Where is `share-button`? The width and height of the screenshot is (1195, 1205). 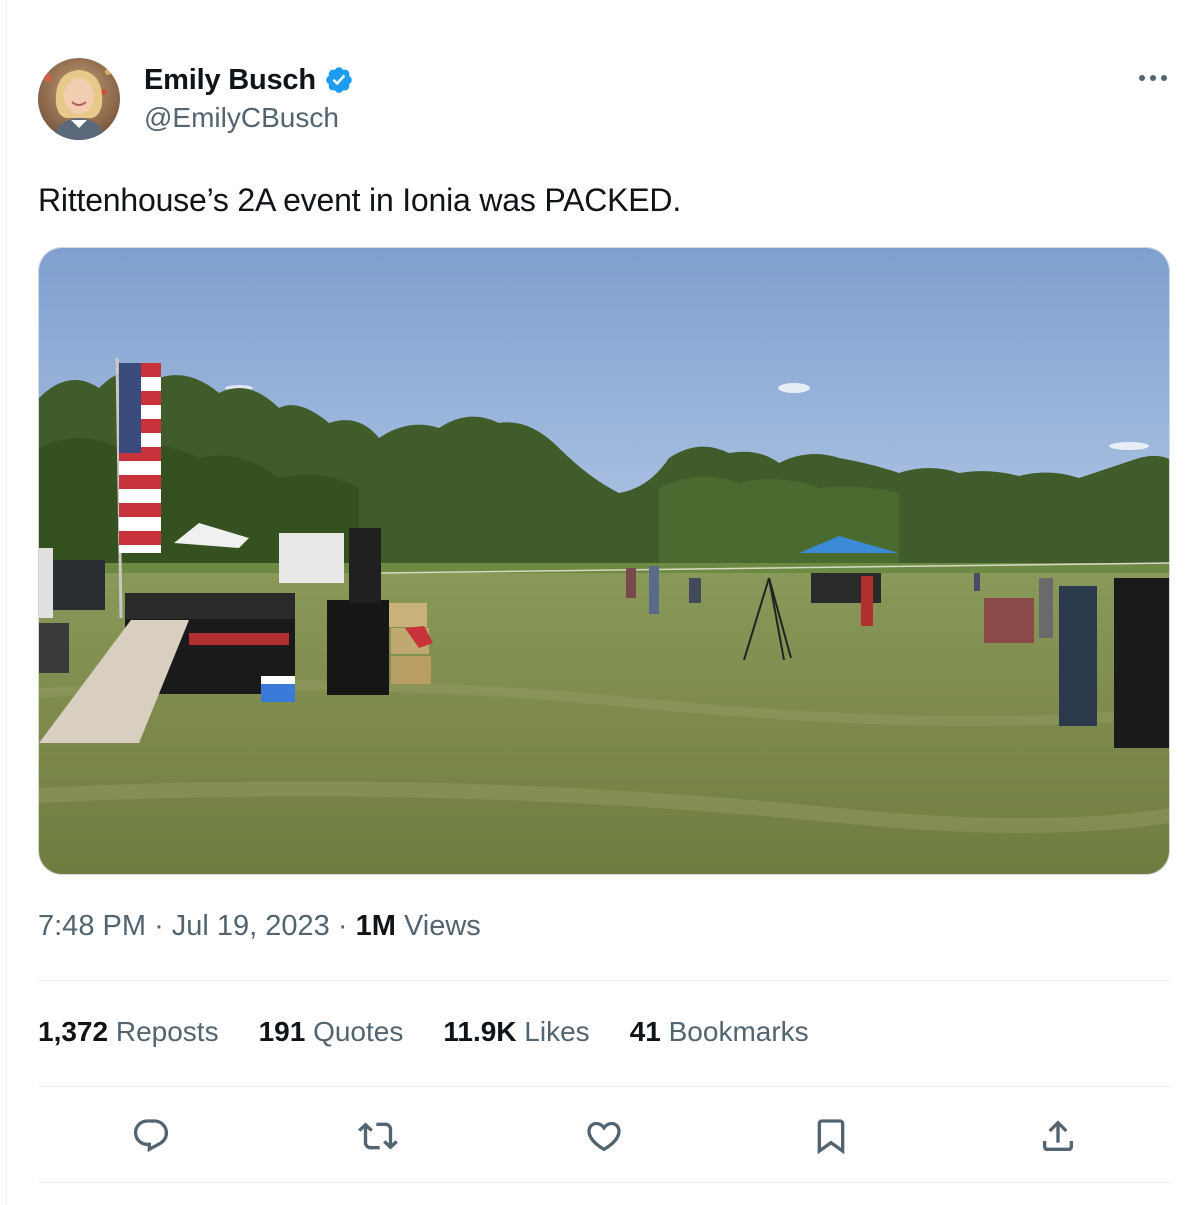 share-button is located at coordinates (1058, 1136).